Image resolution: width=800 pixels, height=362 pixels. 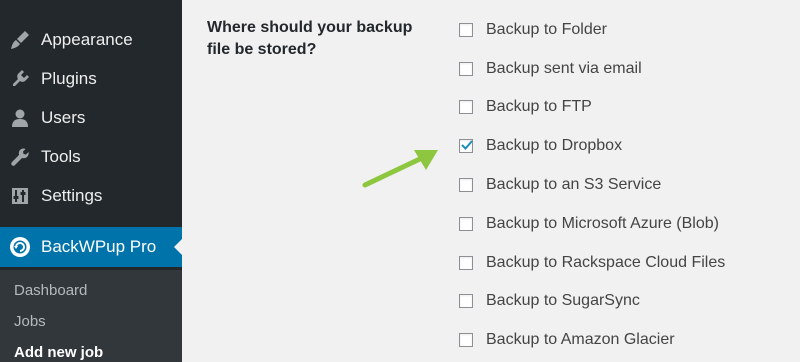 I want to click on submenu-item-jobs: Jobs, so click(x=30, y=321).